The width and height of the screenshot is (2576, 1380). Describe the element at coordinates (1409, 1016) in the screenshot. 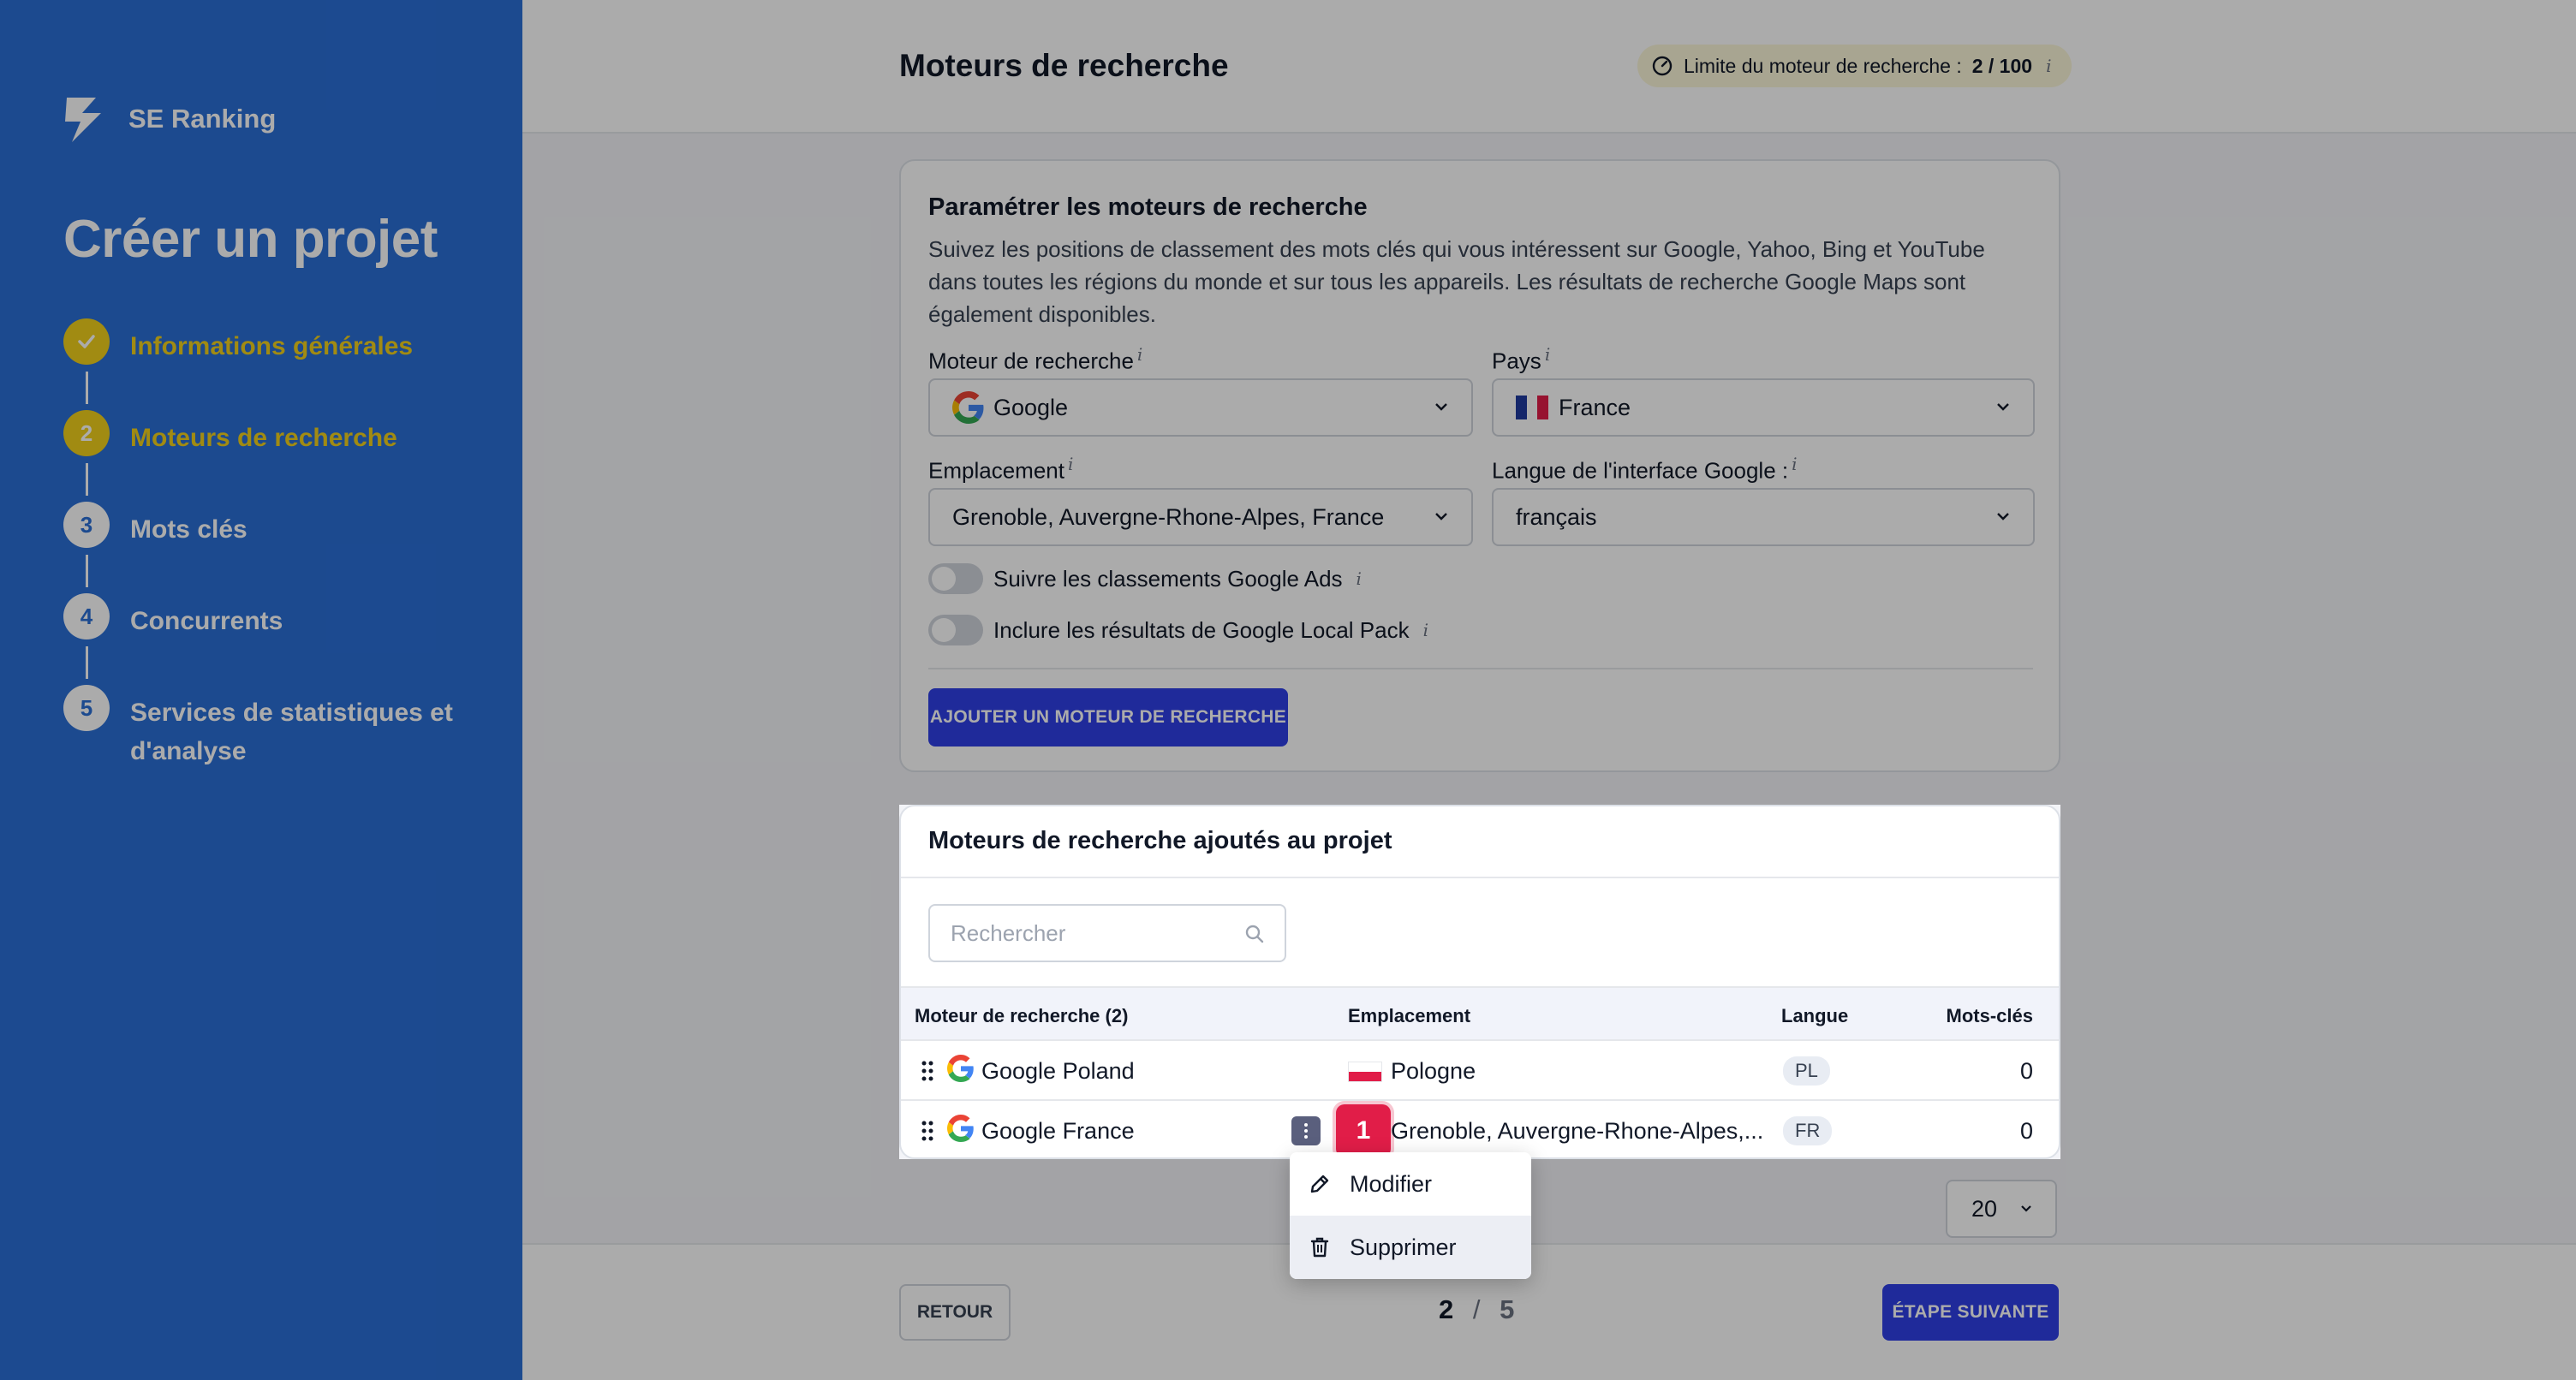

I see `col-location: Emplacement` at that location.